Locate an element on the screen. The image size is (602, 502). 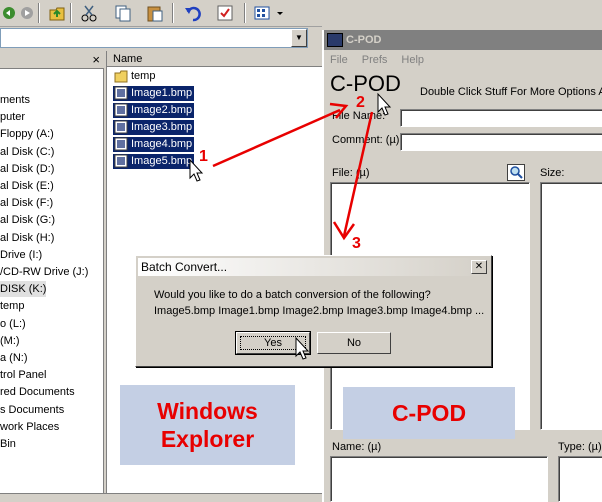
cursor-at-yes-button is located at coordinates (302, 348).